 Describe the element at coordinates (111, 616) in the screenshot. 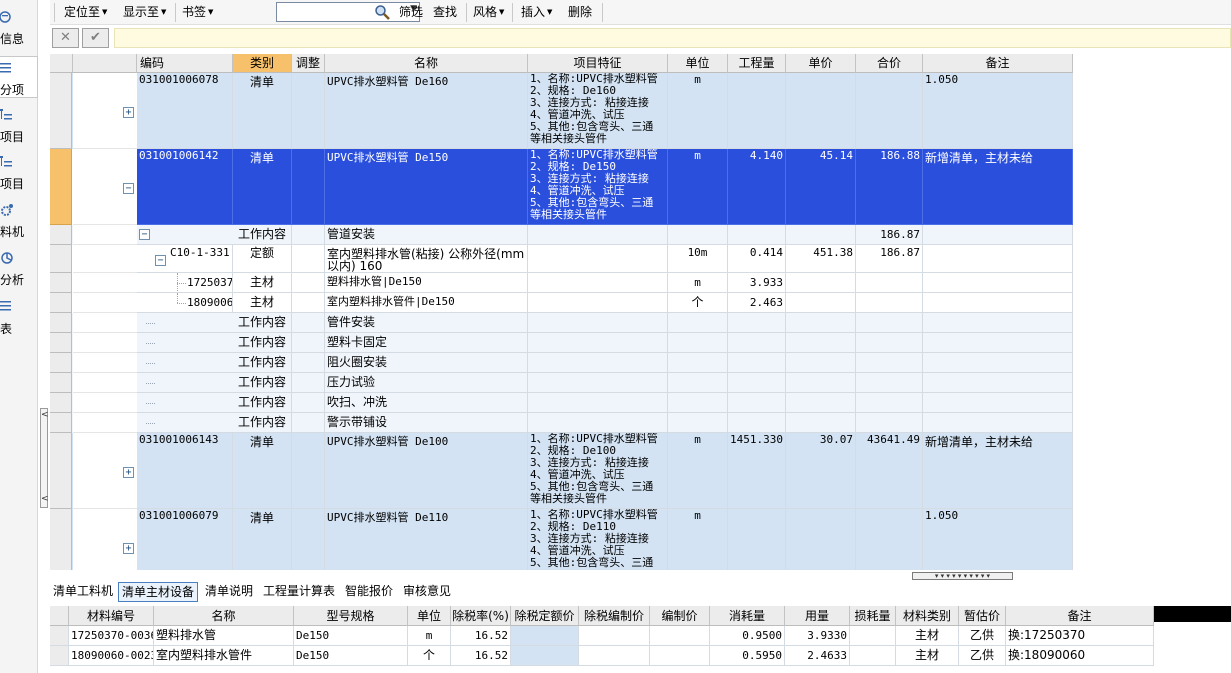

I see `column-header-material-code: 材料编号` at that location.